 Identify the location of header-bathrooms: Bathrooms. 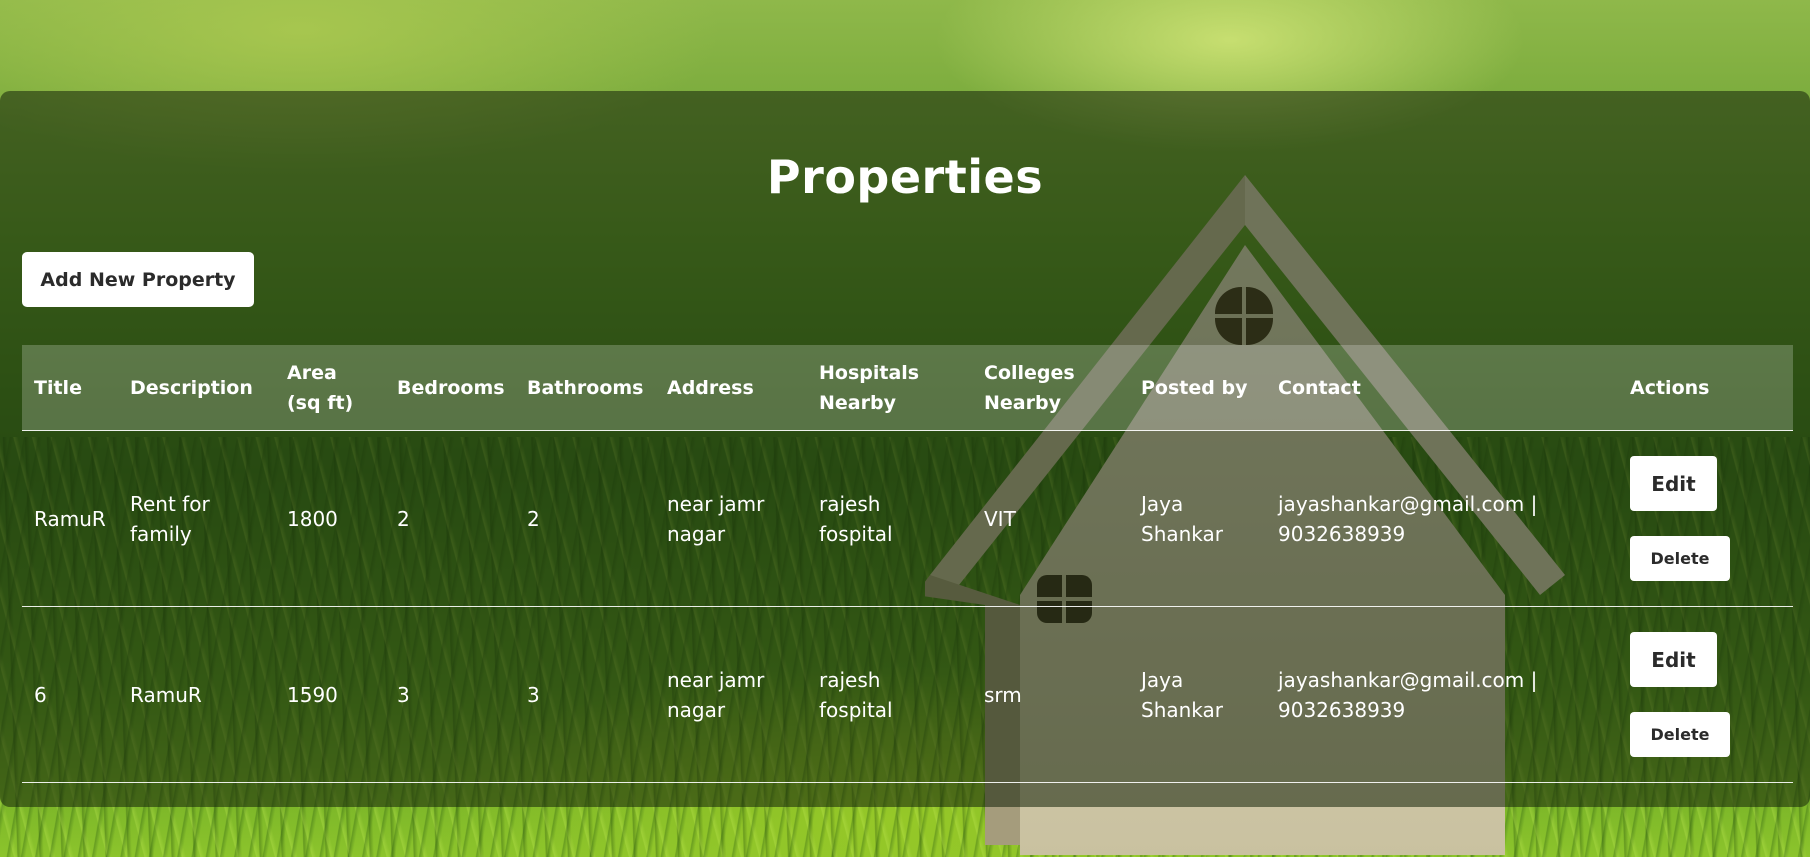
(585, 388).